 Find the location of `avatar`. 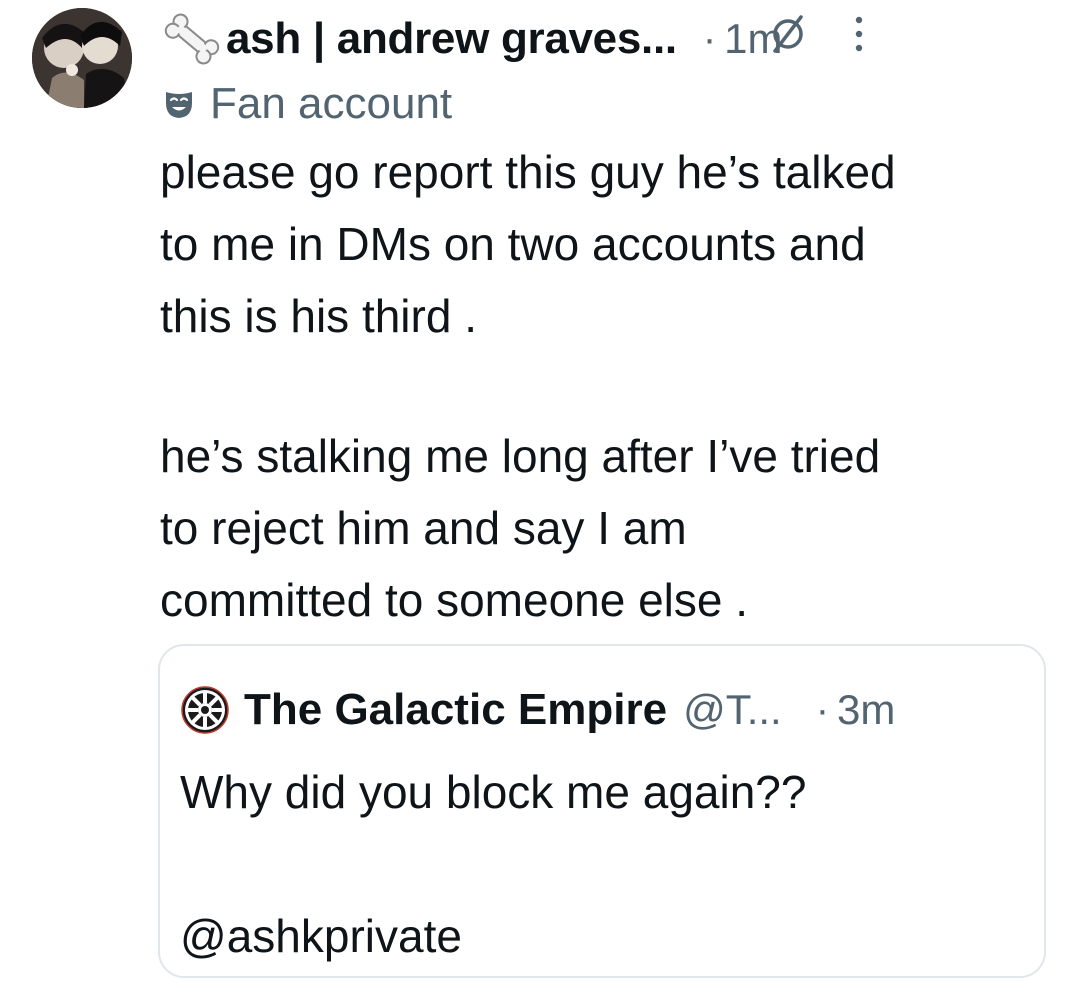

avatar is located at coordinates (82, 58).